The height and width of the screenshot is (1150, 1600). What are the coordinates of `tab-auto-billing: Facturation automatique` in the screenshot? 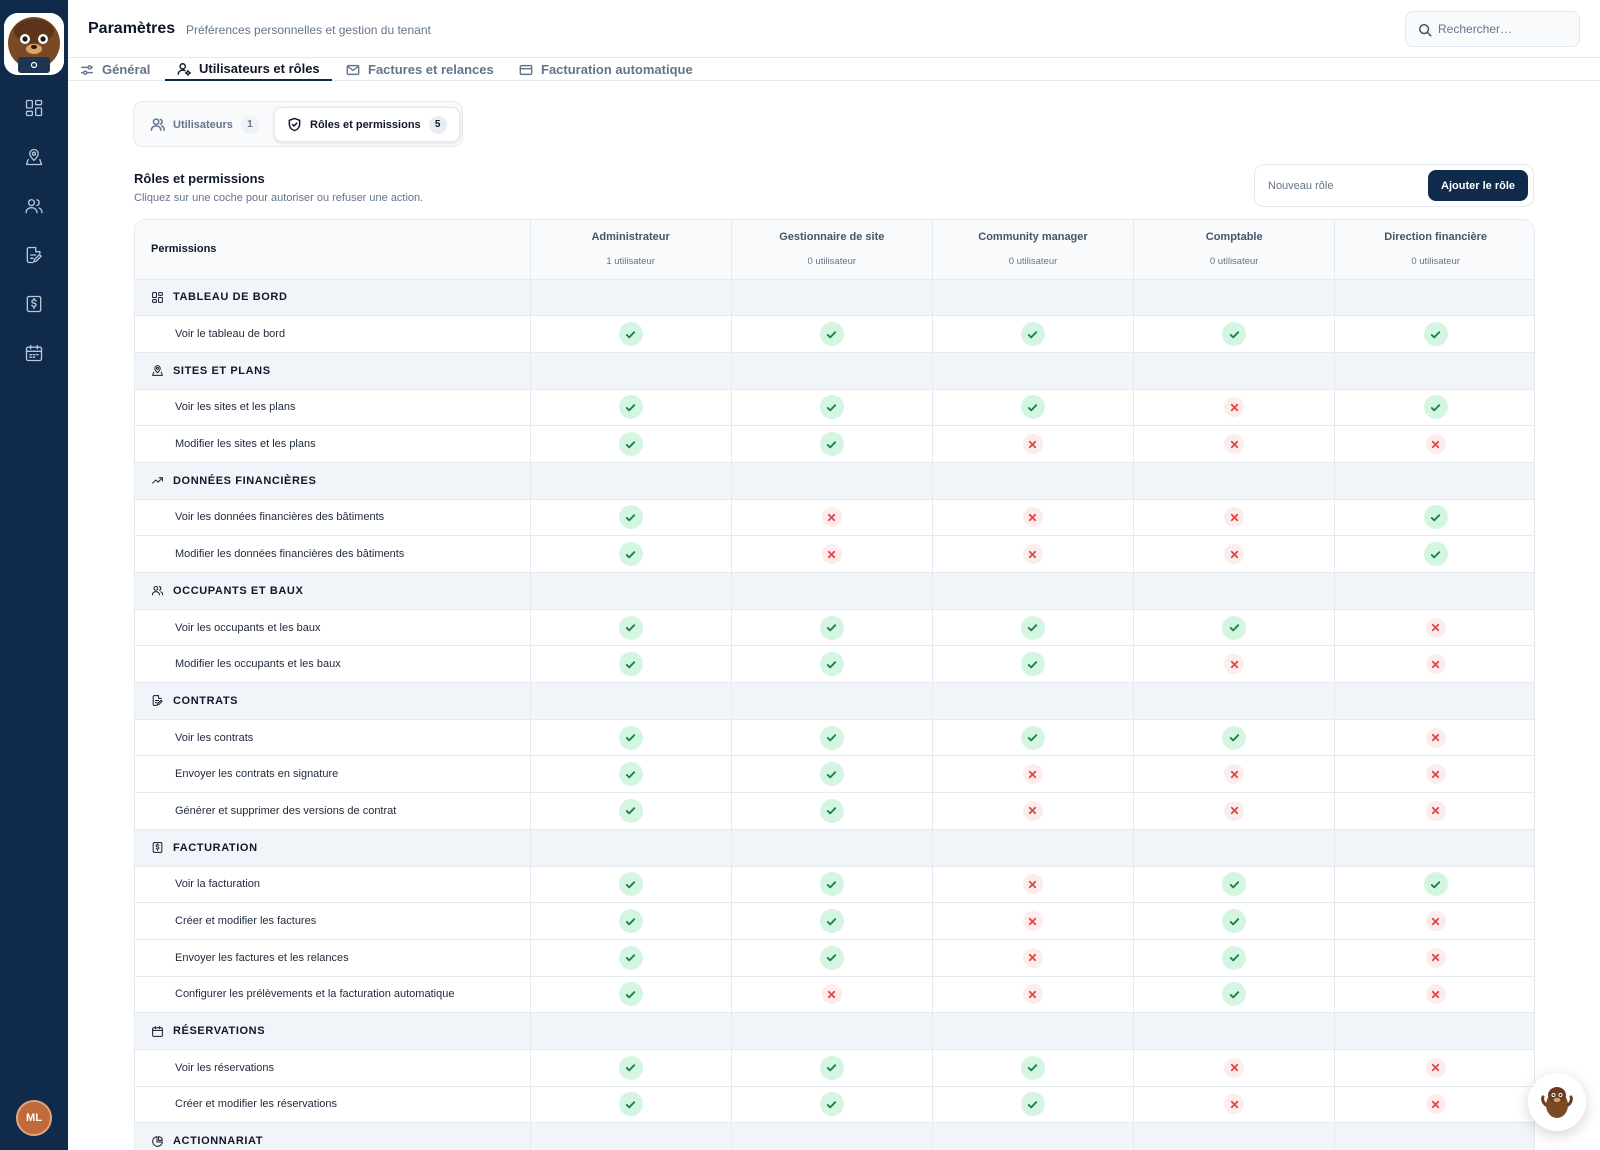 It's located at (606, 69).